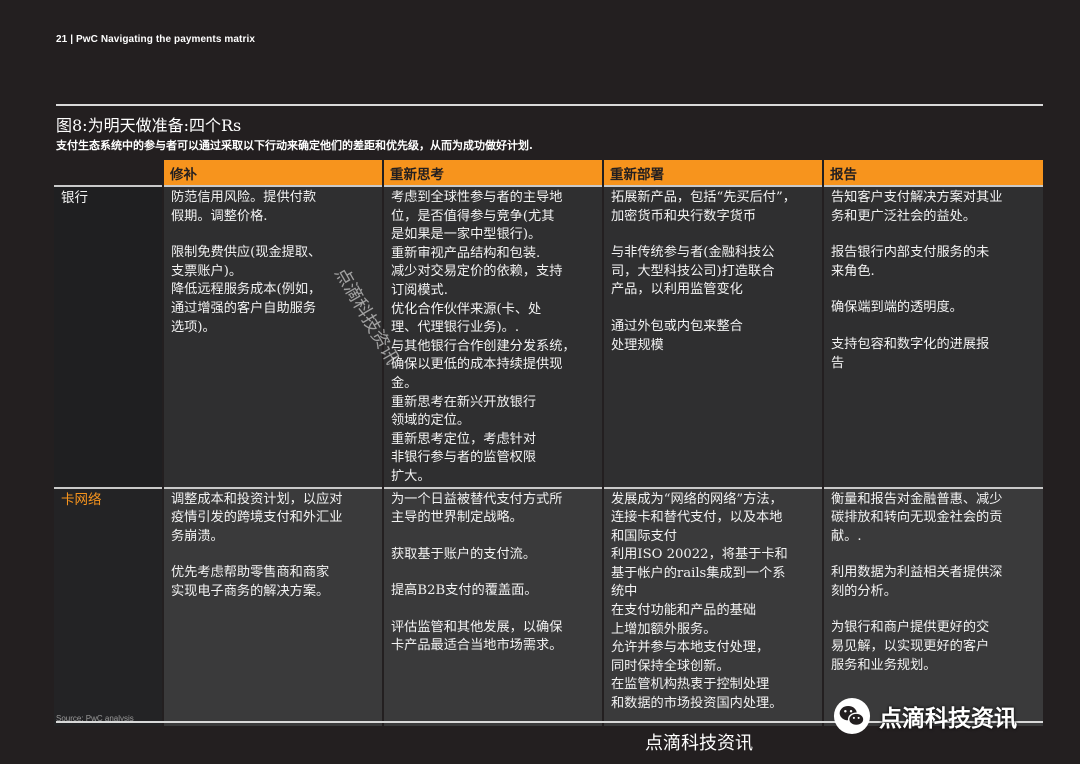 Image resolution: width=1080 pixels, height=764 pixels. I want to click on cell-paragraph: 通过外包或内包来整合 处理规模, so click(714, 336).